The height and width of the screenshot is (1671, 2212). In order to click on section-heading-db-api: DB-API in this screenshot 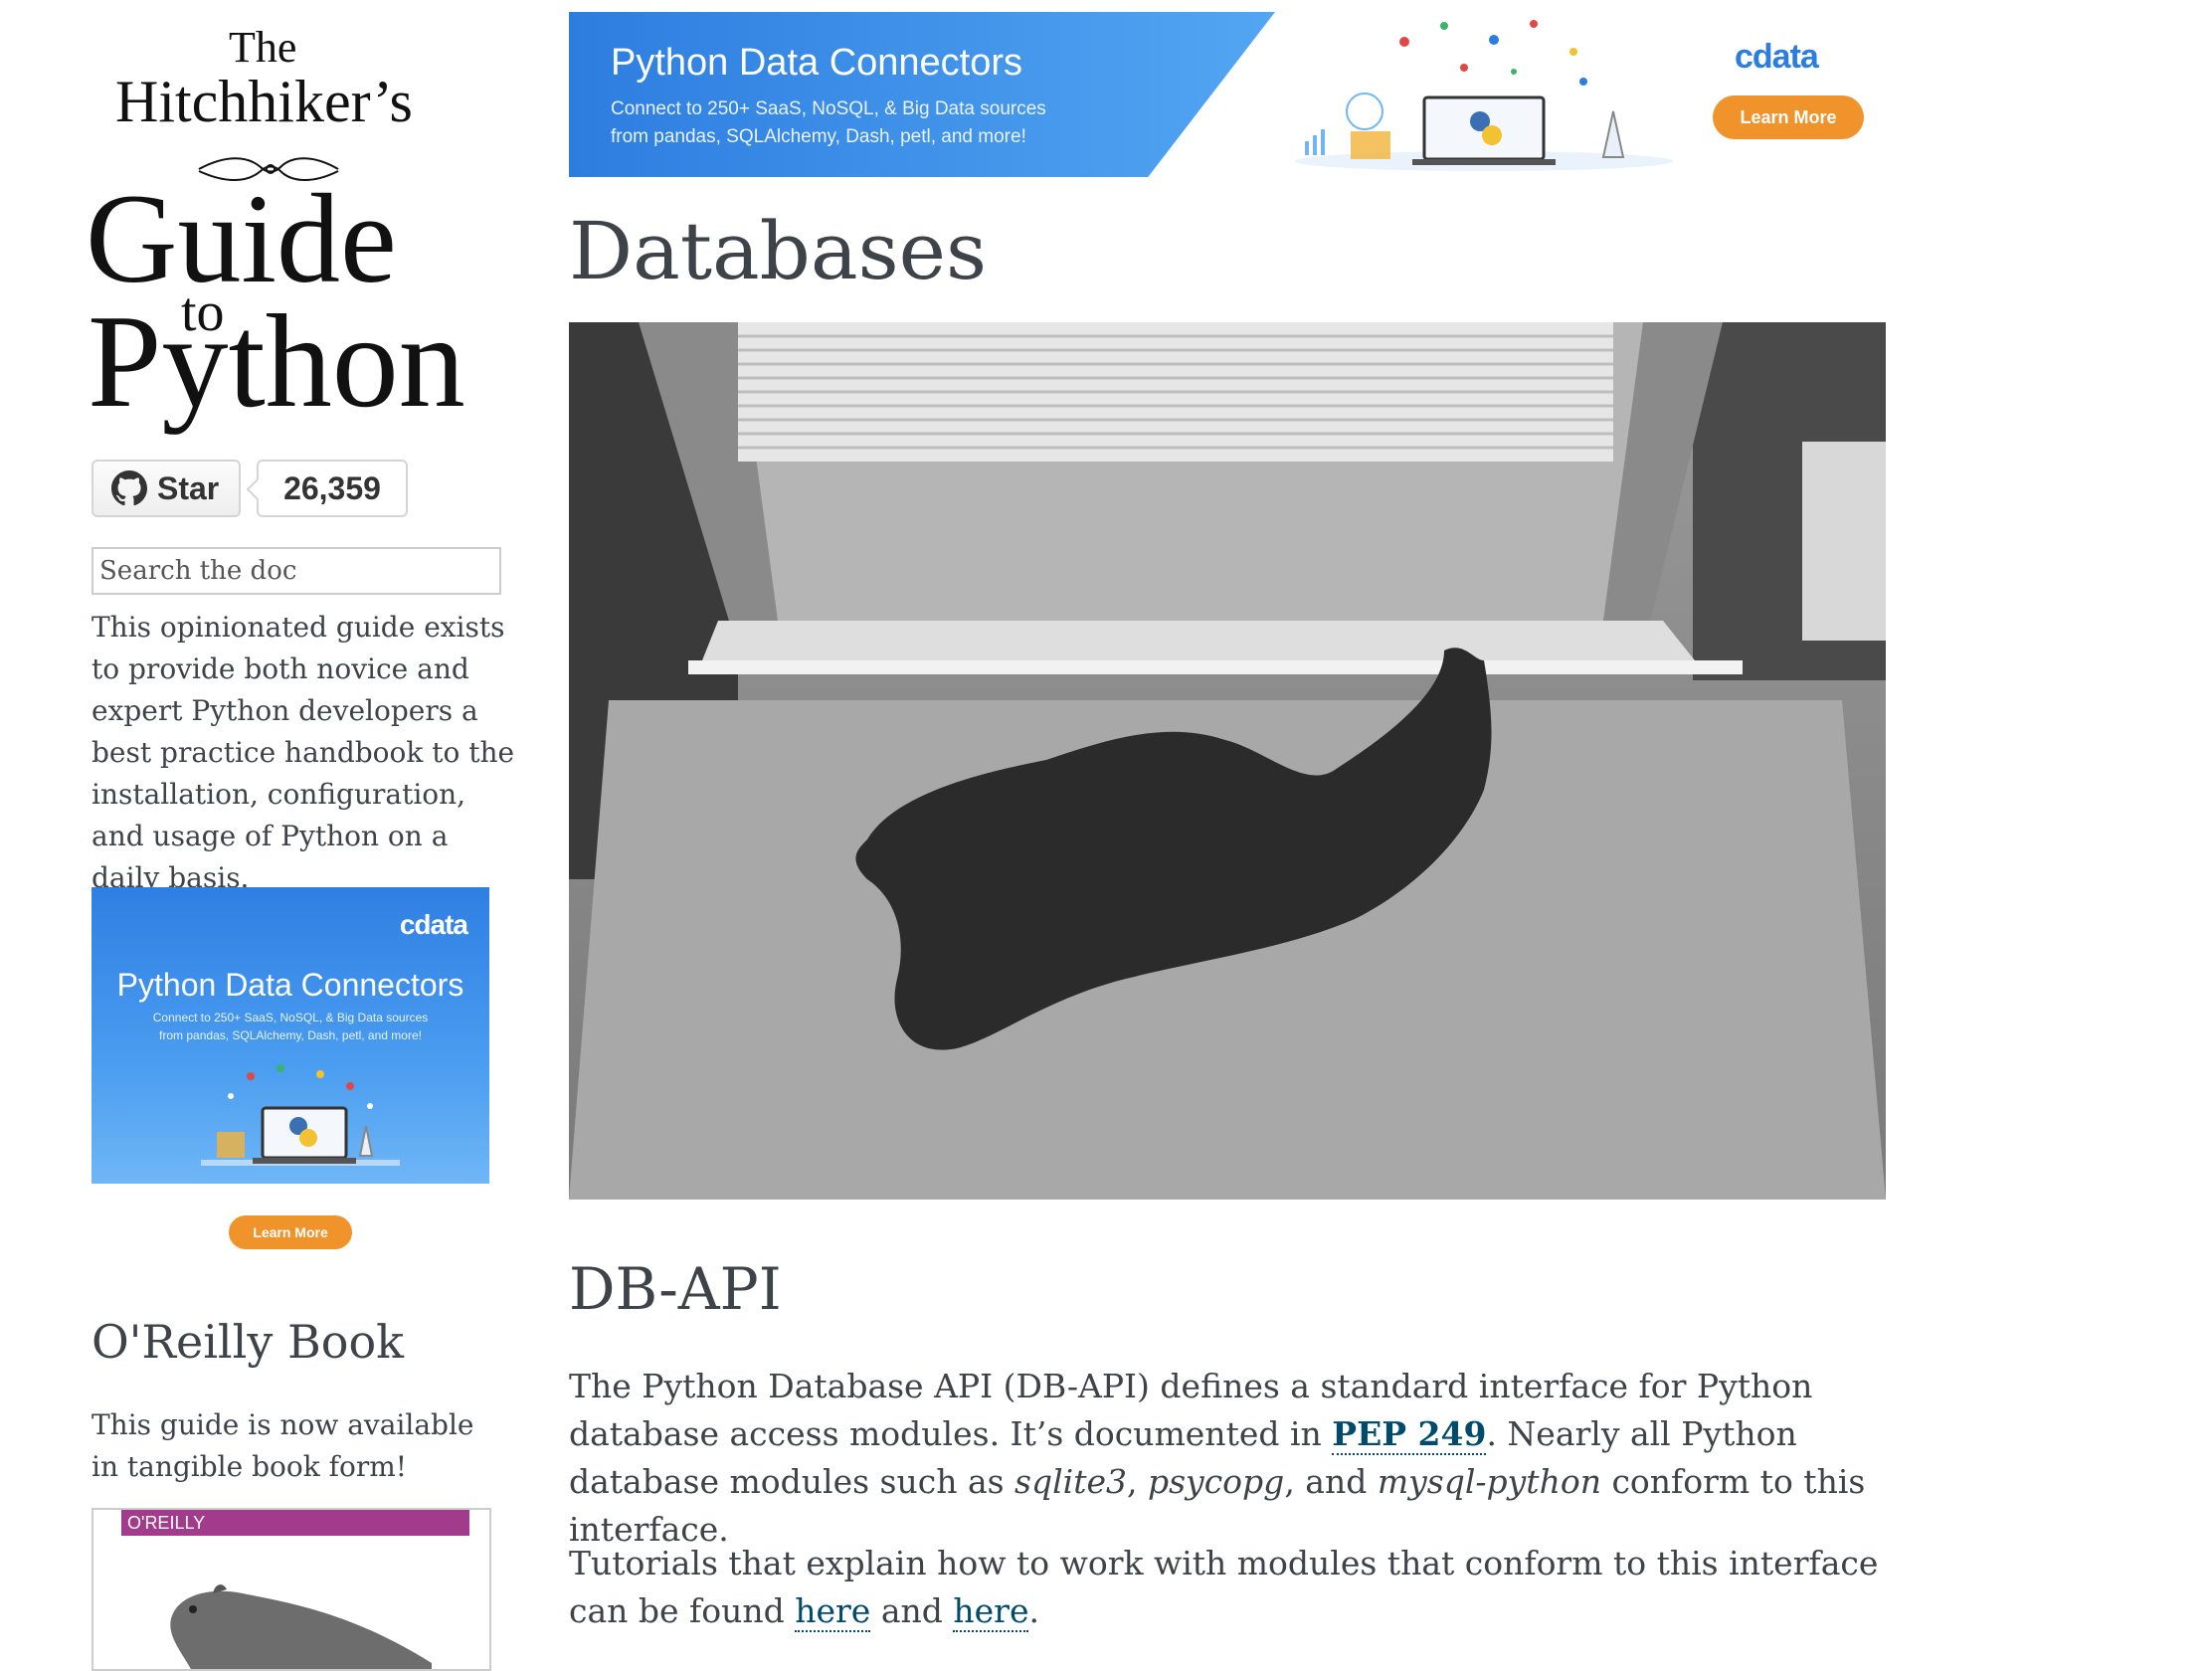, I will do `click(675, 1289)`.